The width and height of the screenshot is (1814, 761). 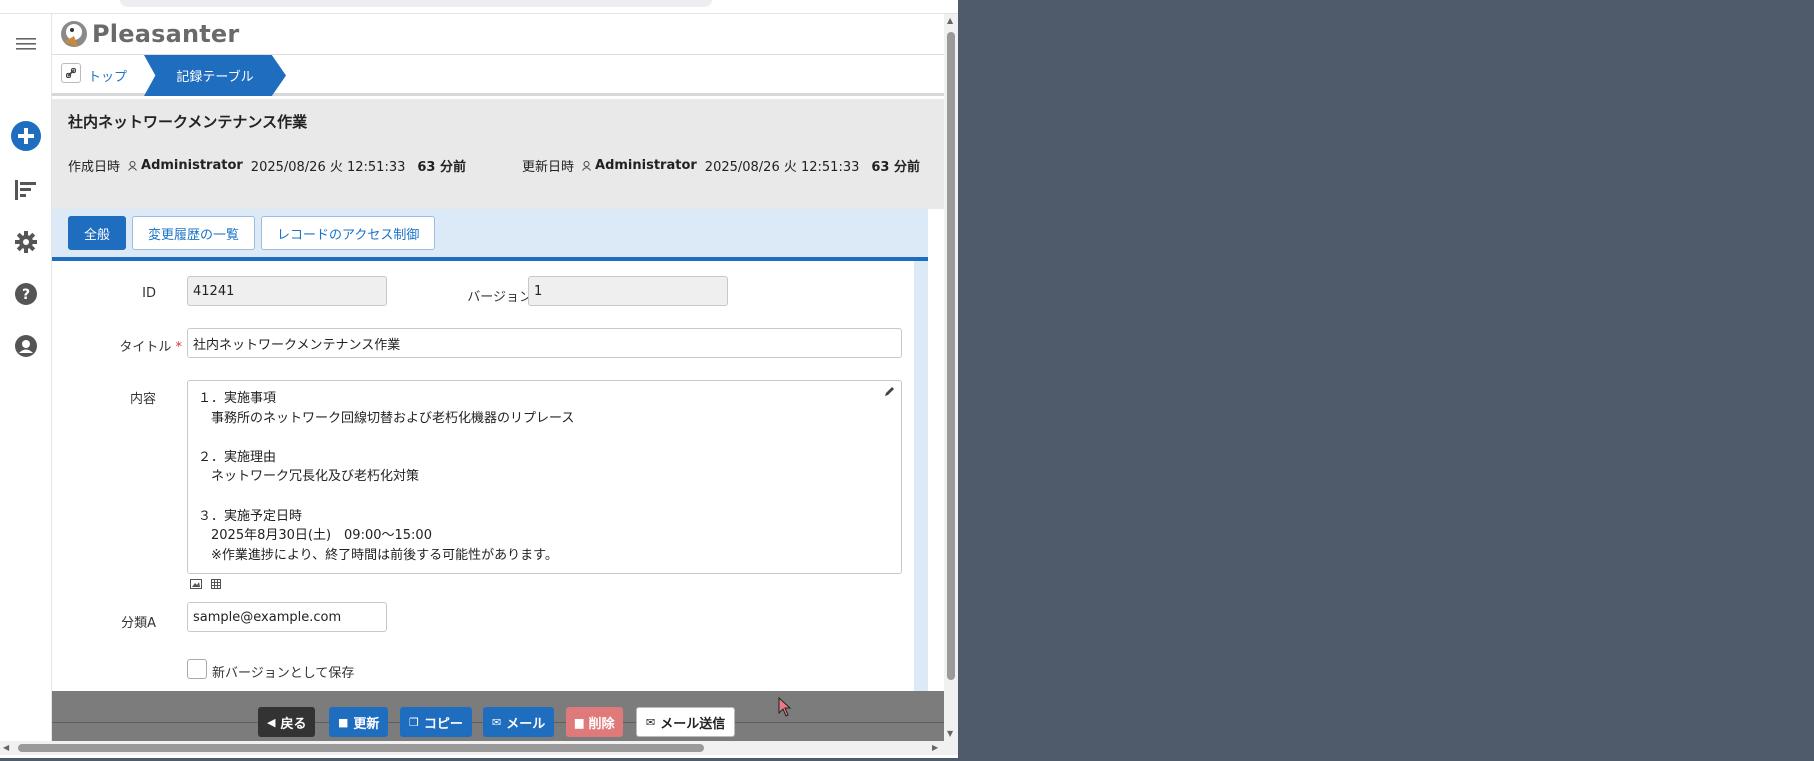 I want to click on back-button-label: 戻る, so click(x=293, y=724).